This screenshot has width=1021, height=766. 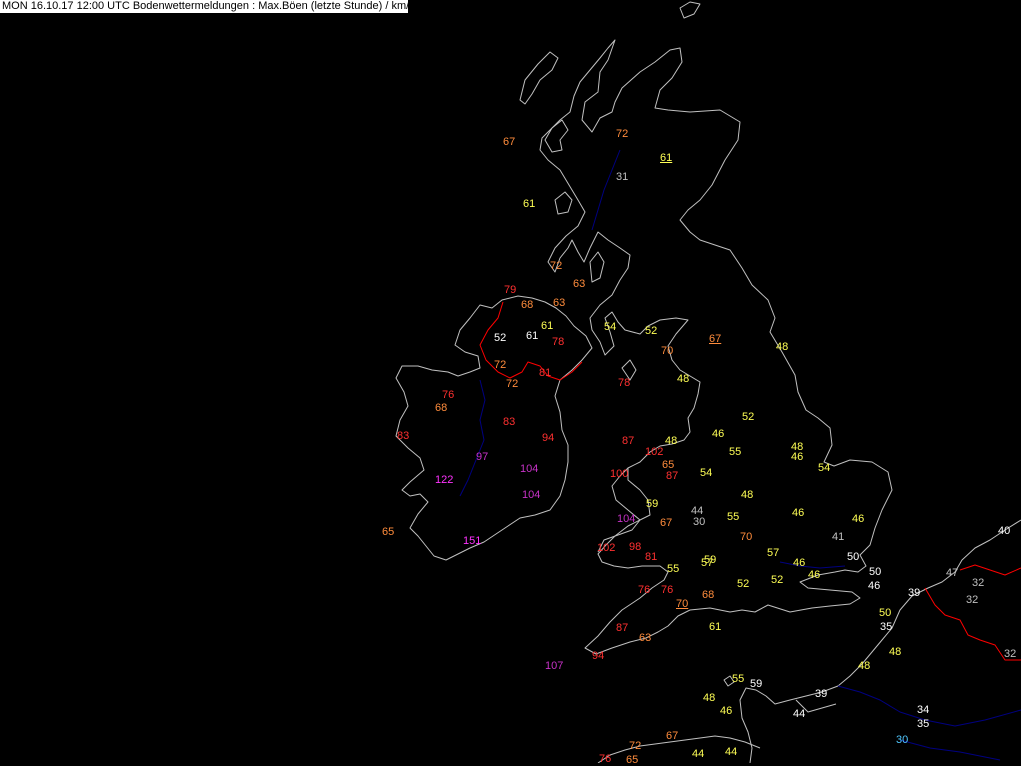 What do you see at coordinates (622, 177) in the screenshot?
I see `observation-value: 31` at bounding box center [622, 177].